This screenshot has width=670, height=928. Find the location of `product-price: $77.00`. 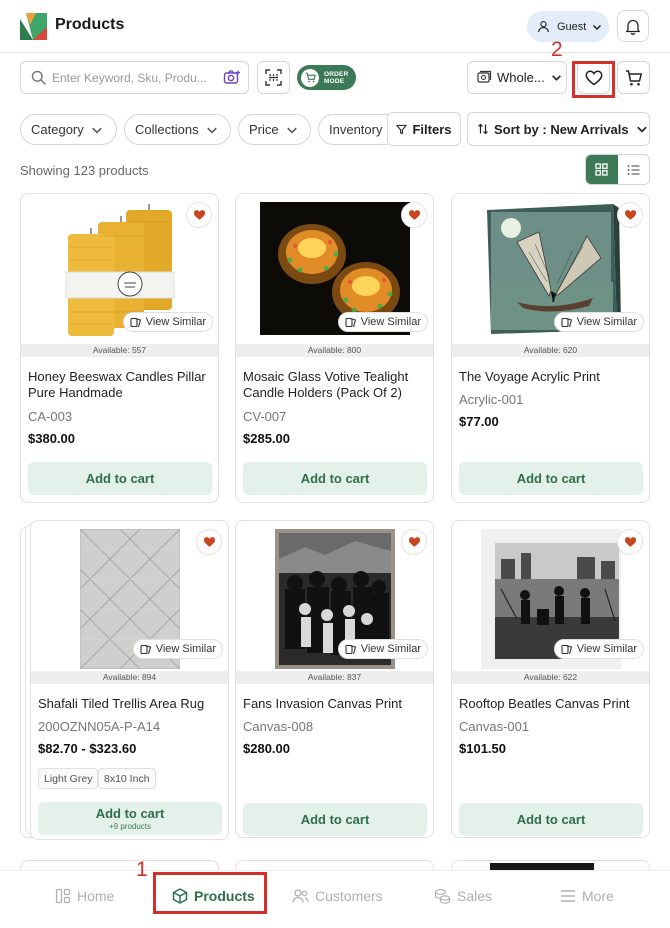

product-price: $77.00 is located at coordinates (479, 421).